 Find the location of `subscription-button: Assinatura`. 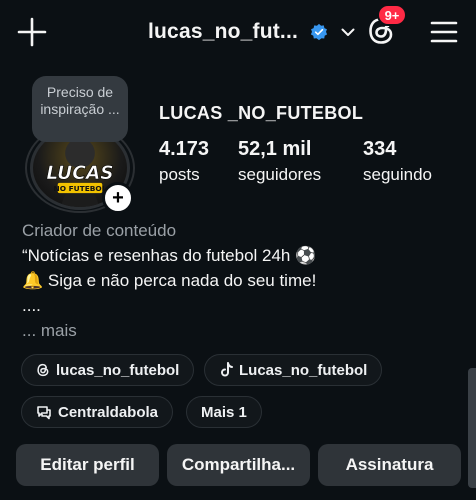

subscription-button: Assinatura is located at coordinates (389, 465).